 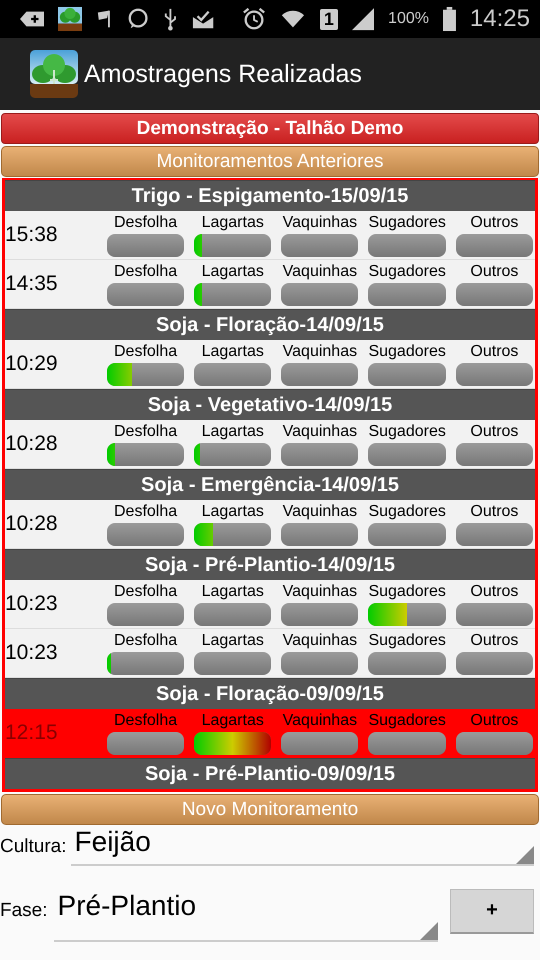 I want to click on group-header: Soja - Floração-14/09/15, so click(x=270, y=324).